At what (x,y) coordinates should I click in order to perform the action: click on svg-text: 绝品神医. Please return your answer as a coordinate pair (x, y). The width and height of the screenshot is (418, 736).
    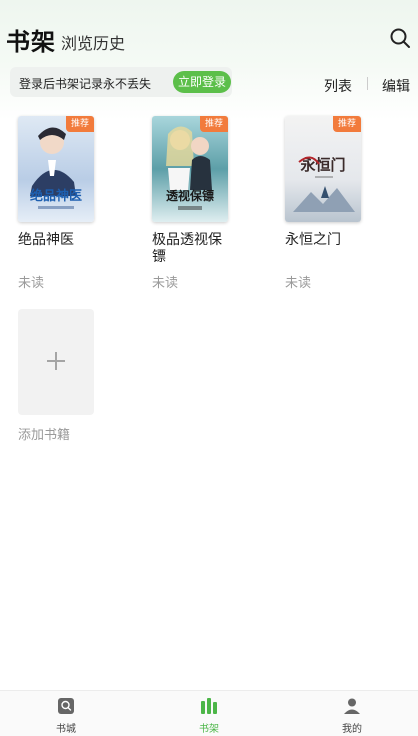
    Looking at the image, I should click on (56, 196).